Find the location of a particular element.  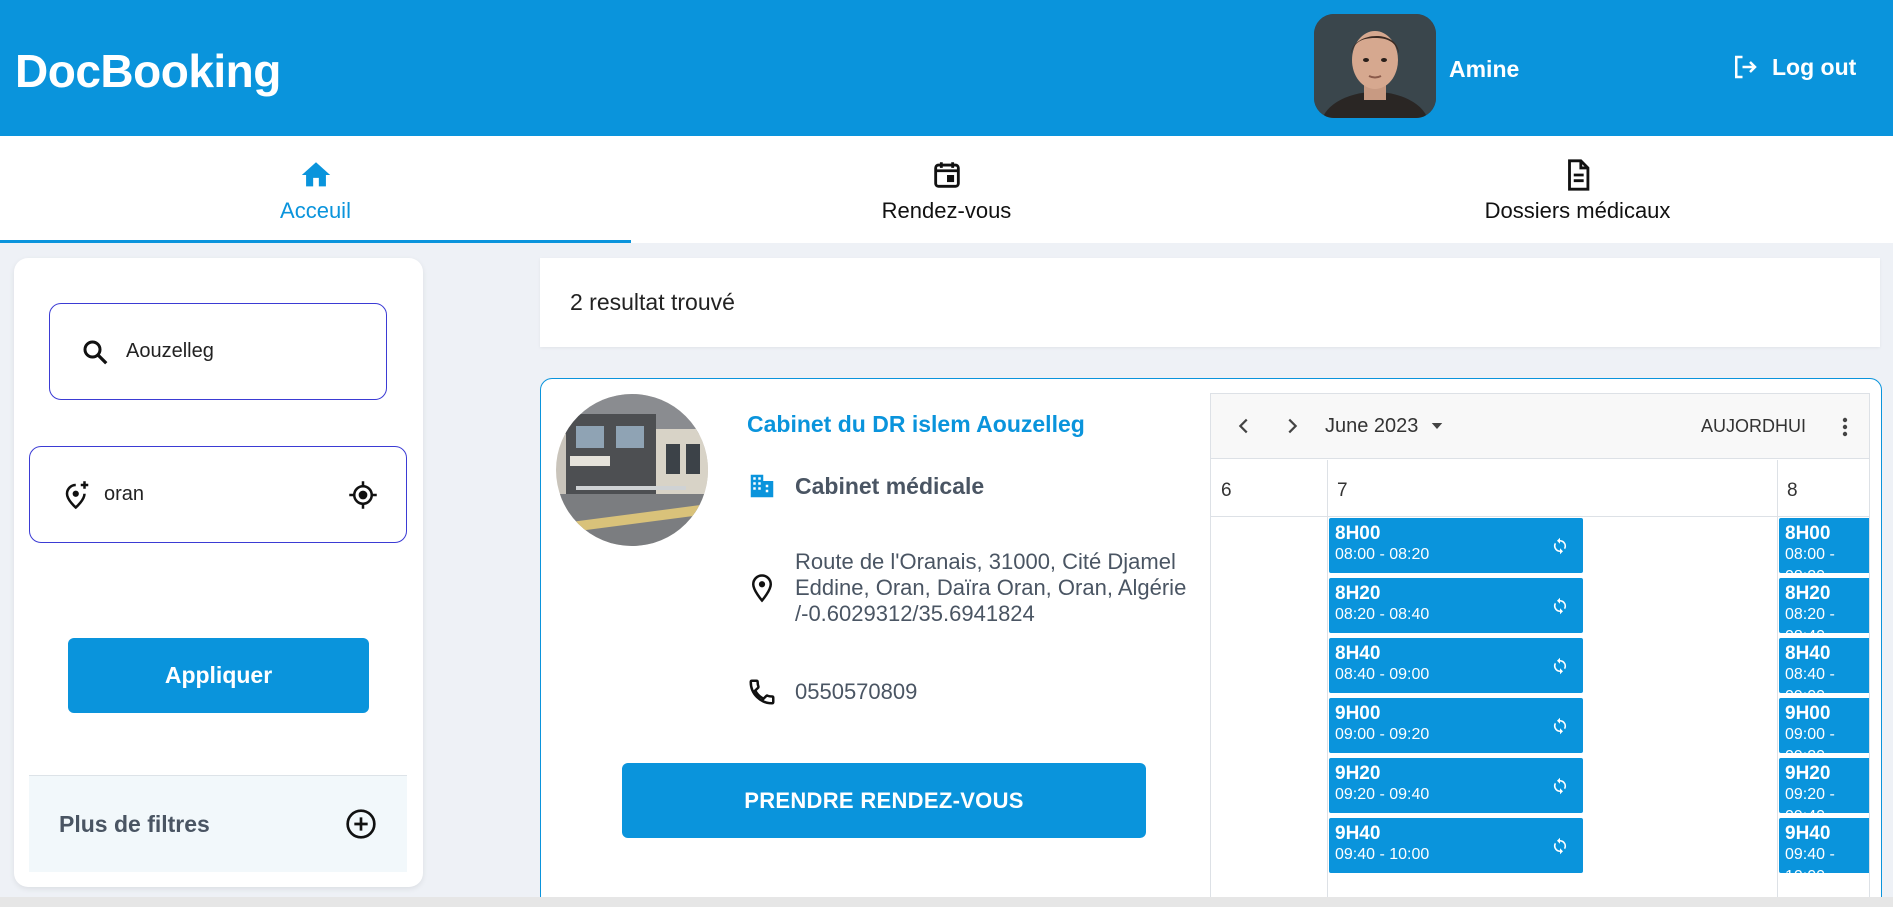

logout-label: Log out is located at coordinates (1814, 66).